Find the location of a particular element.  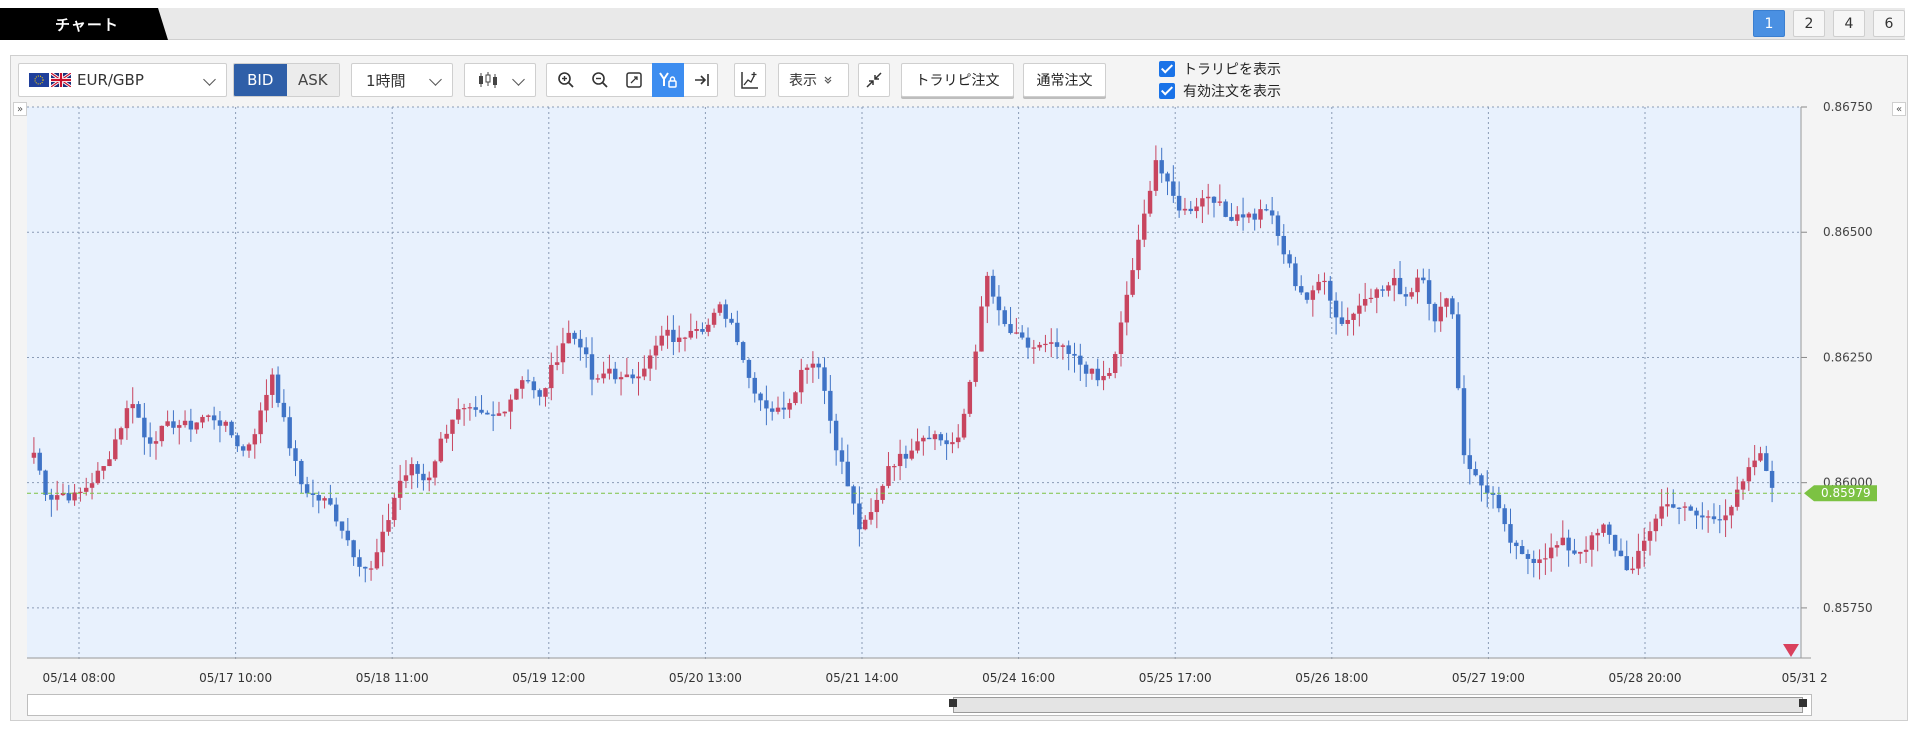

layout-2-button: 2 is located at coordinates (1809, 23).